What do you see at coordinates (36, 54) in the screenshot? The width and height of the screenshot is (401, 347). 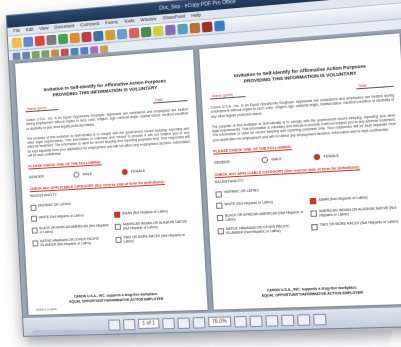 I see `zoom-in-icon` at bounding box center [36, 54].